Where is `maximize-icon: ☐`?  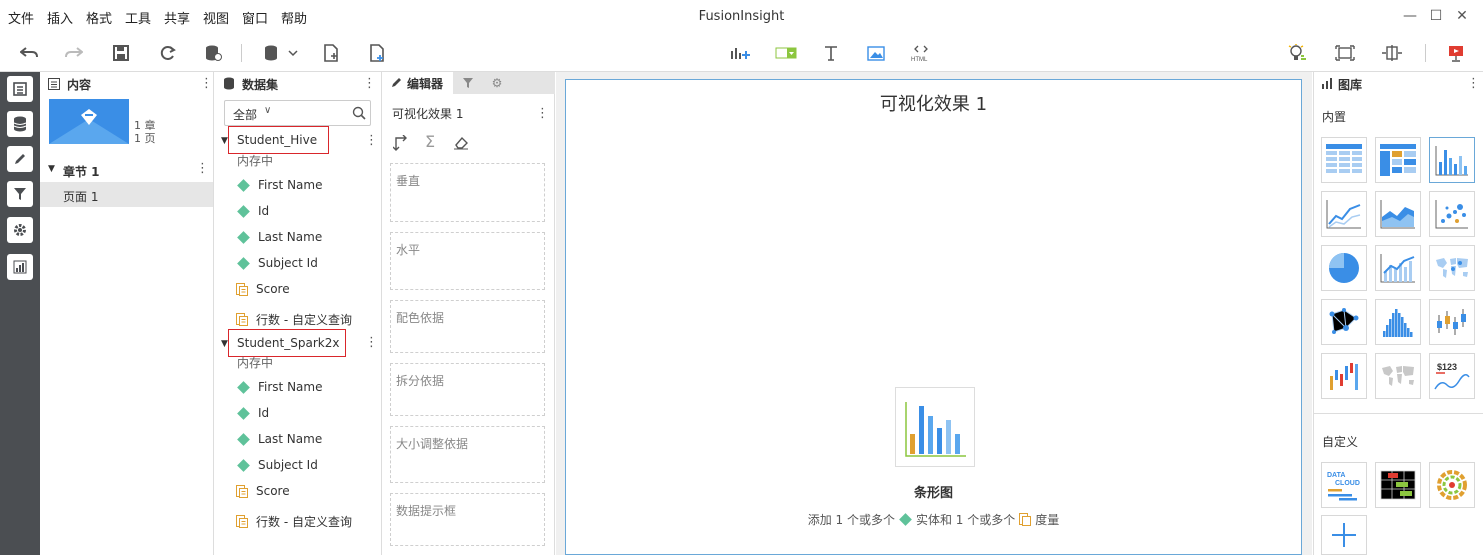
maximize-icon: ☐ is located at coordinates (1436, 16).